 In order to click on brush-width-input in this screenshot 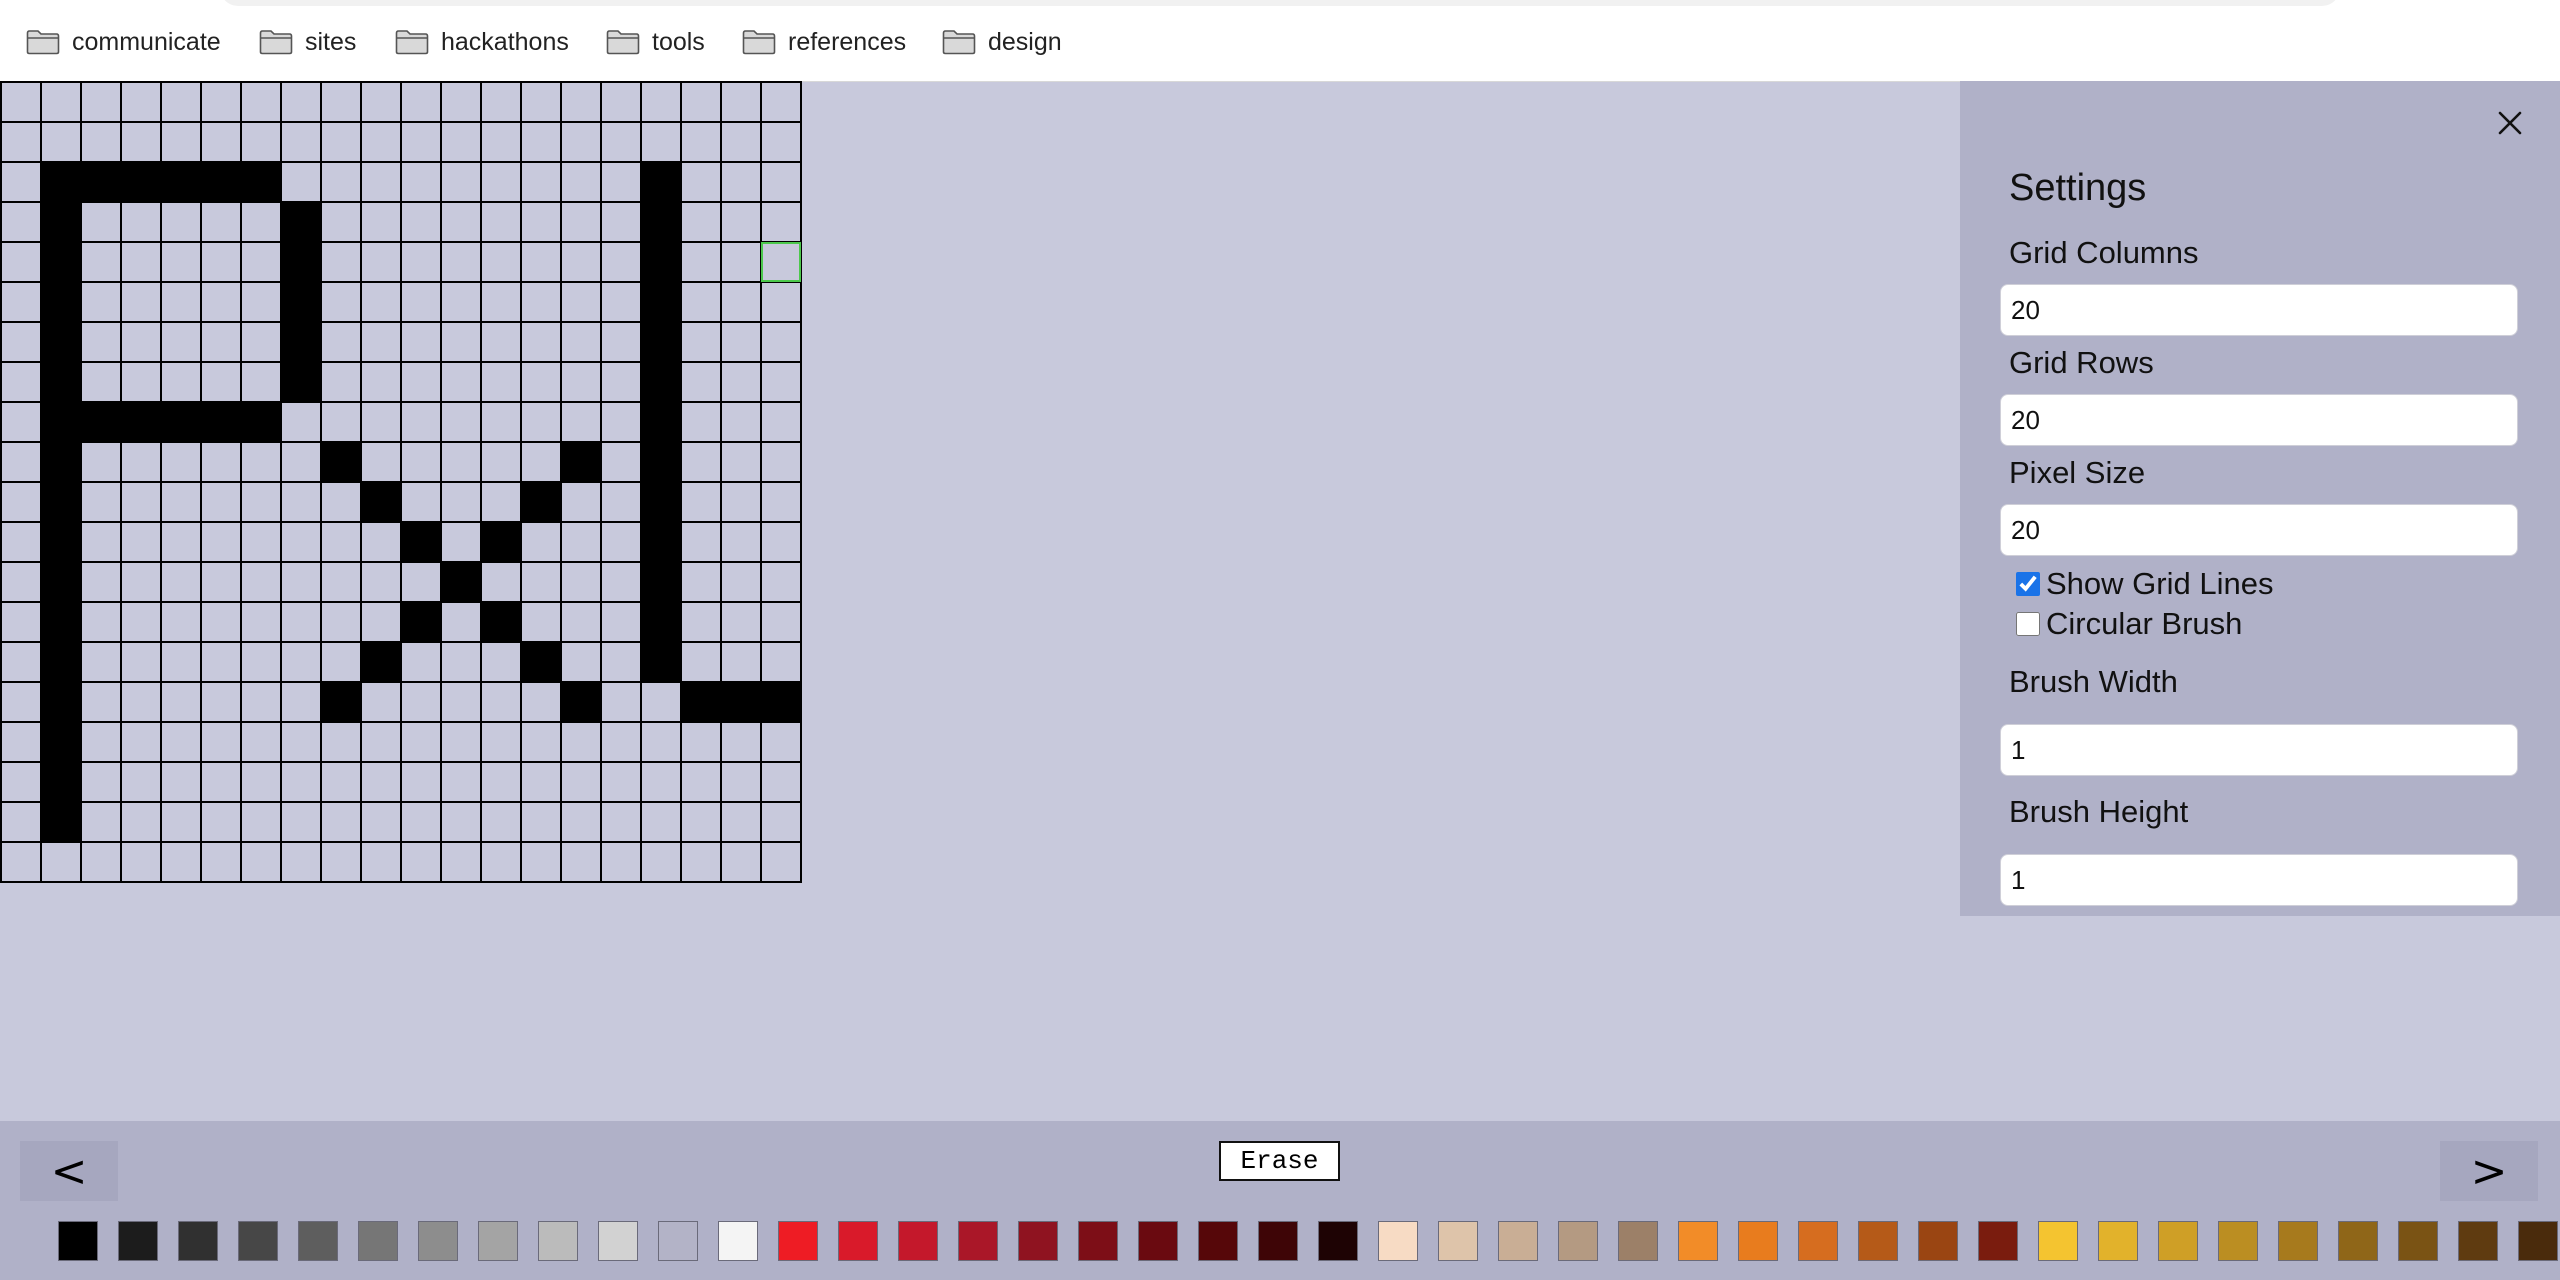, I will do `click(2259, 750)`.